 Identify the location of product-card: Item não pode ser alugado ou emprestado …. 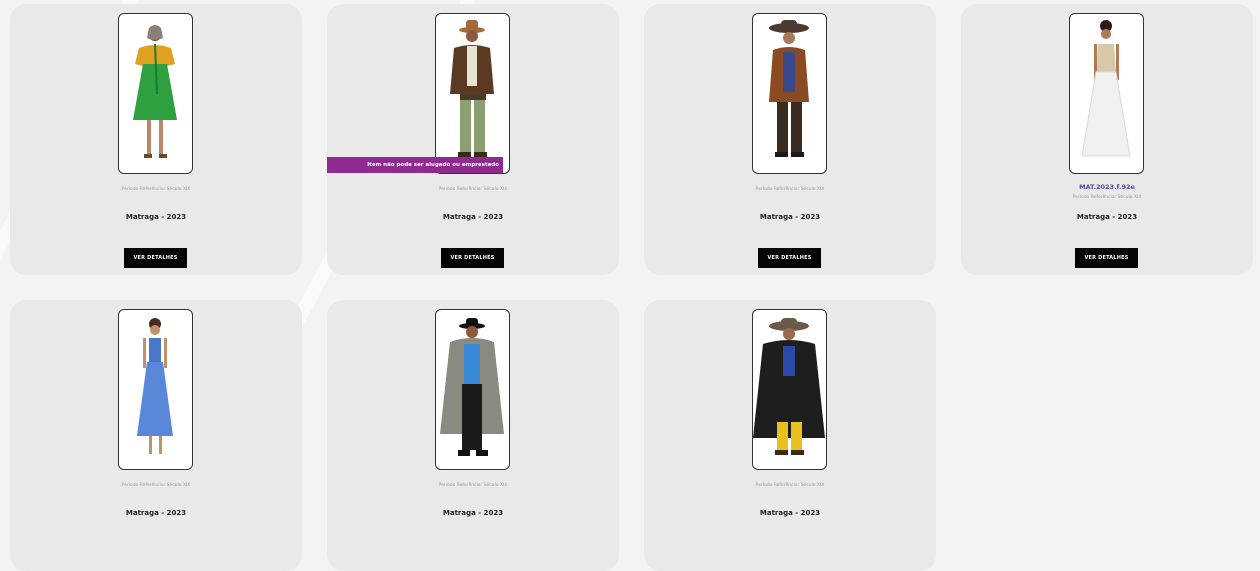
(473, 139).